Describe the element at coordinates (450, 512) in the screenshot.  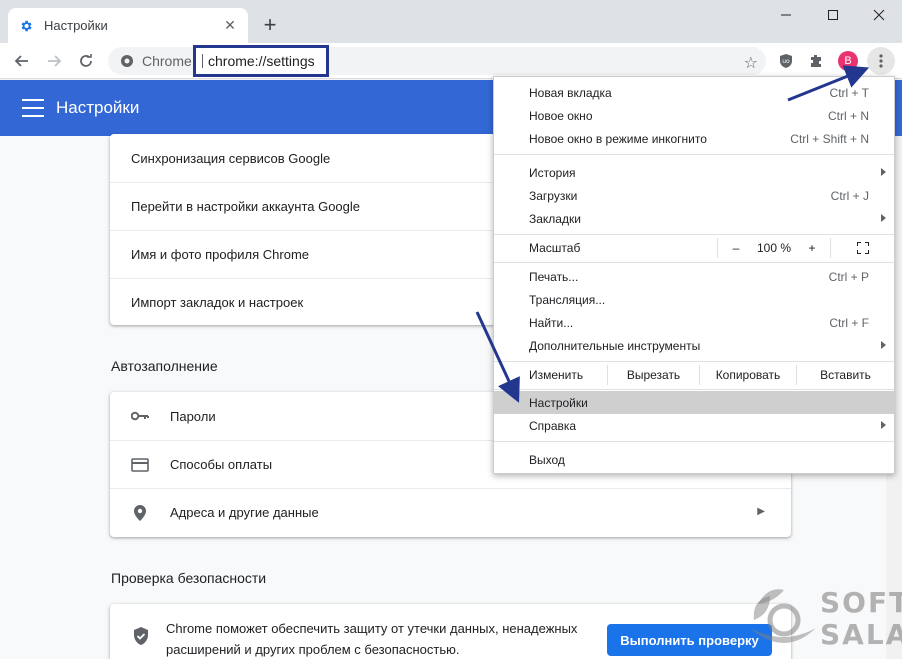
I see `addresses-row: Адреса и другие данные ▶` at that location.